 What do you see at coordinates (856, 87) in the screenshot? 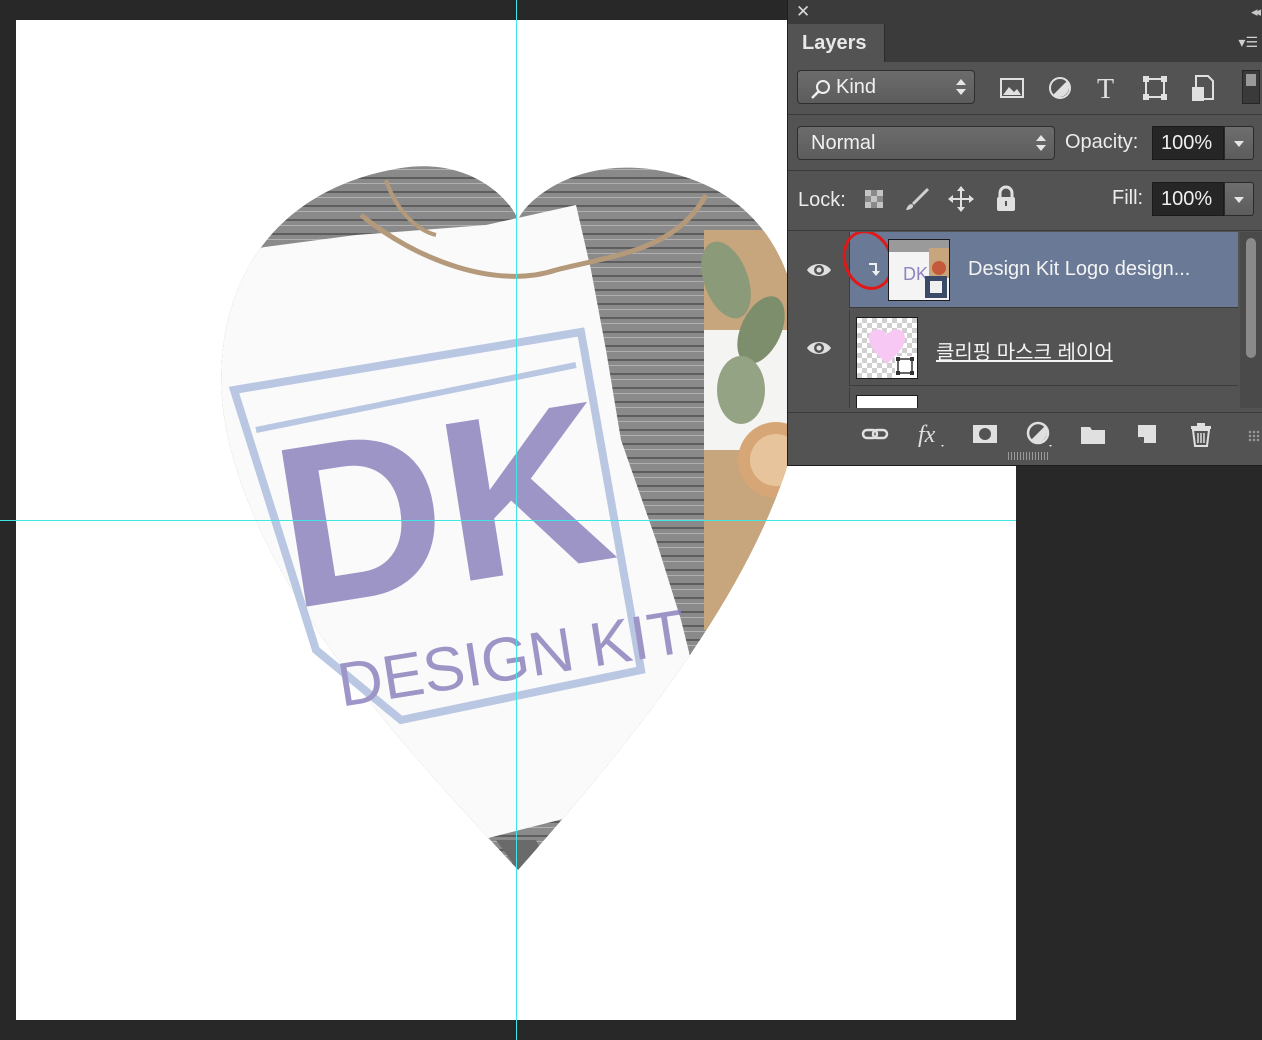
I see `filter-kind-label: Kind` at bounding box center [856, 87].